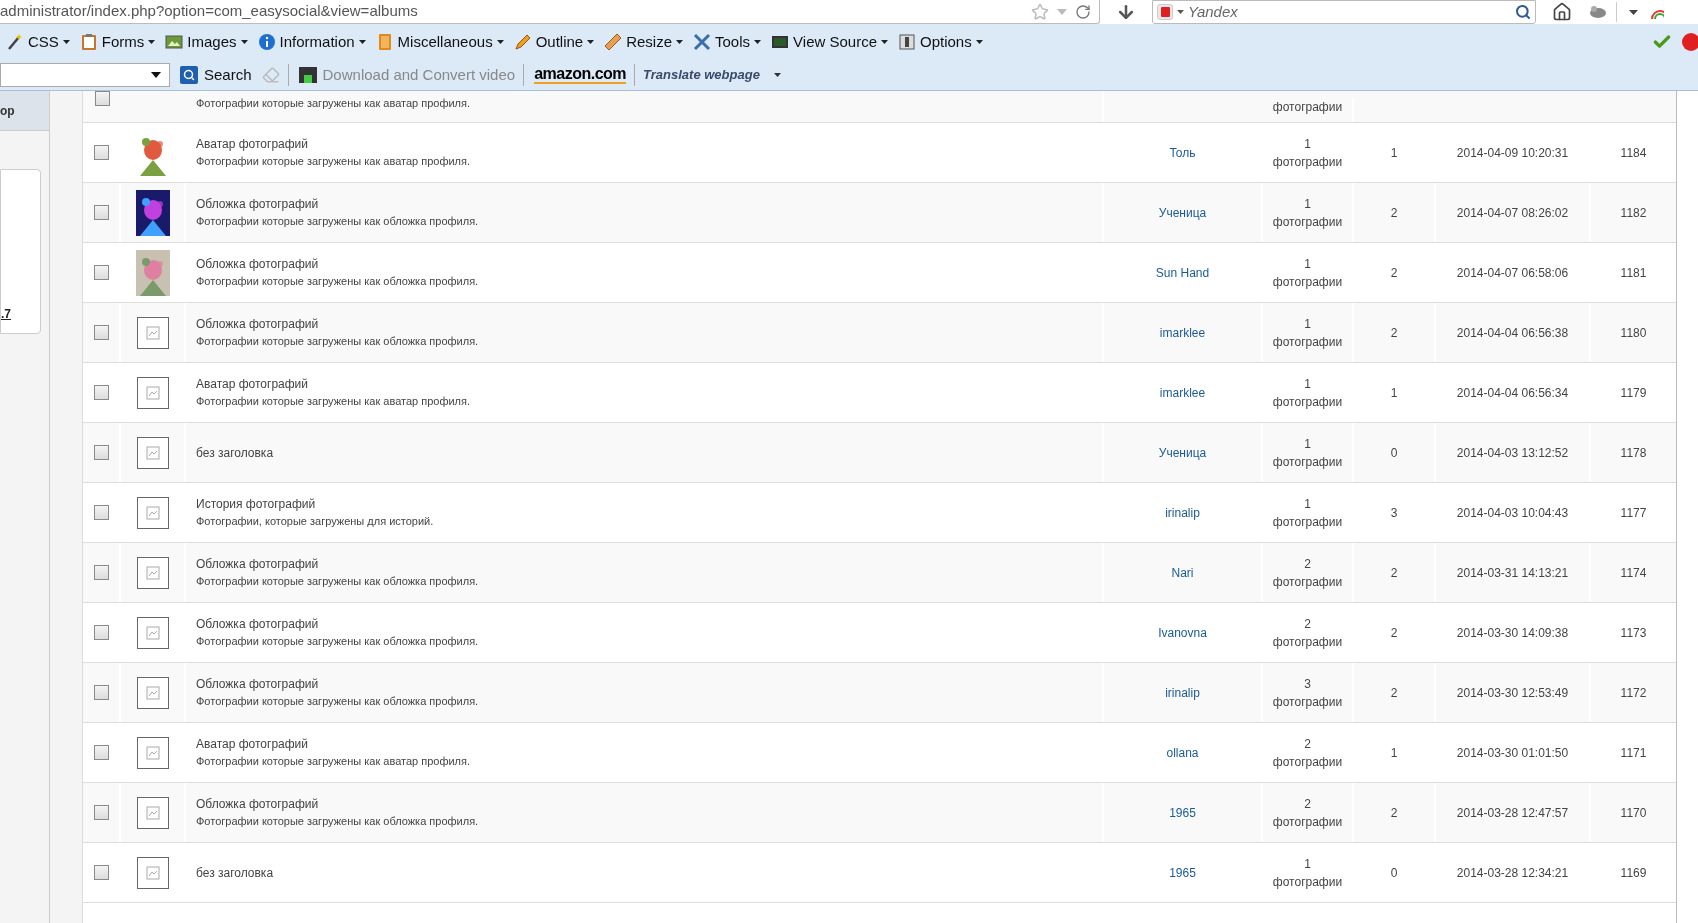  I want to click on author-link: Sun Hand, so click(1182, 272).